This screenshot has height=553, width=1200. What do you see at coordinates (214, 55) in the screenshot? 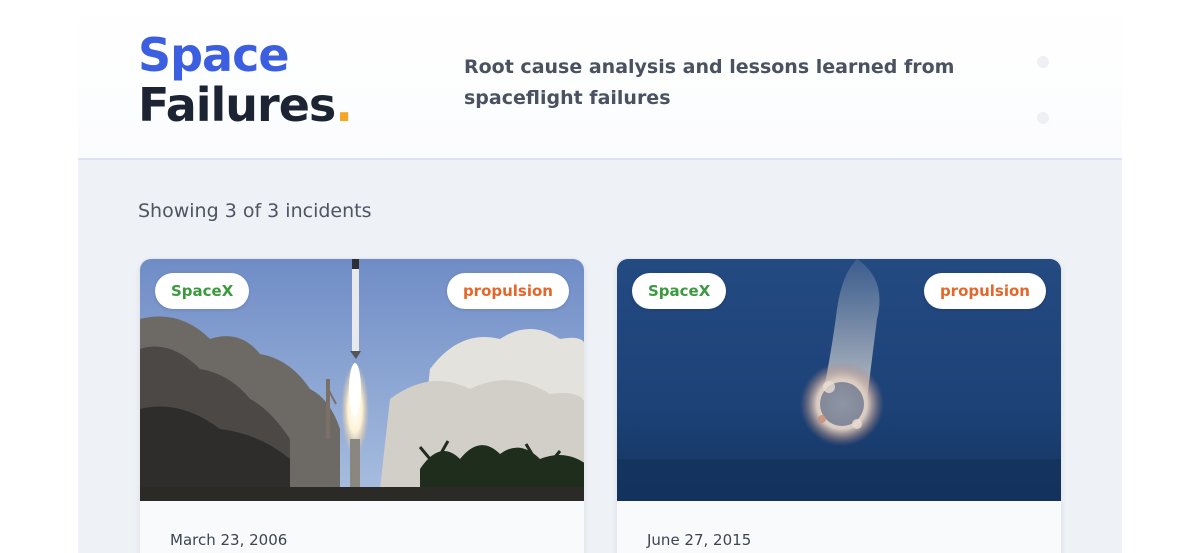
I see `logo-line-1: Space` at bounding box center [214, 55].